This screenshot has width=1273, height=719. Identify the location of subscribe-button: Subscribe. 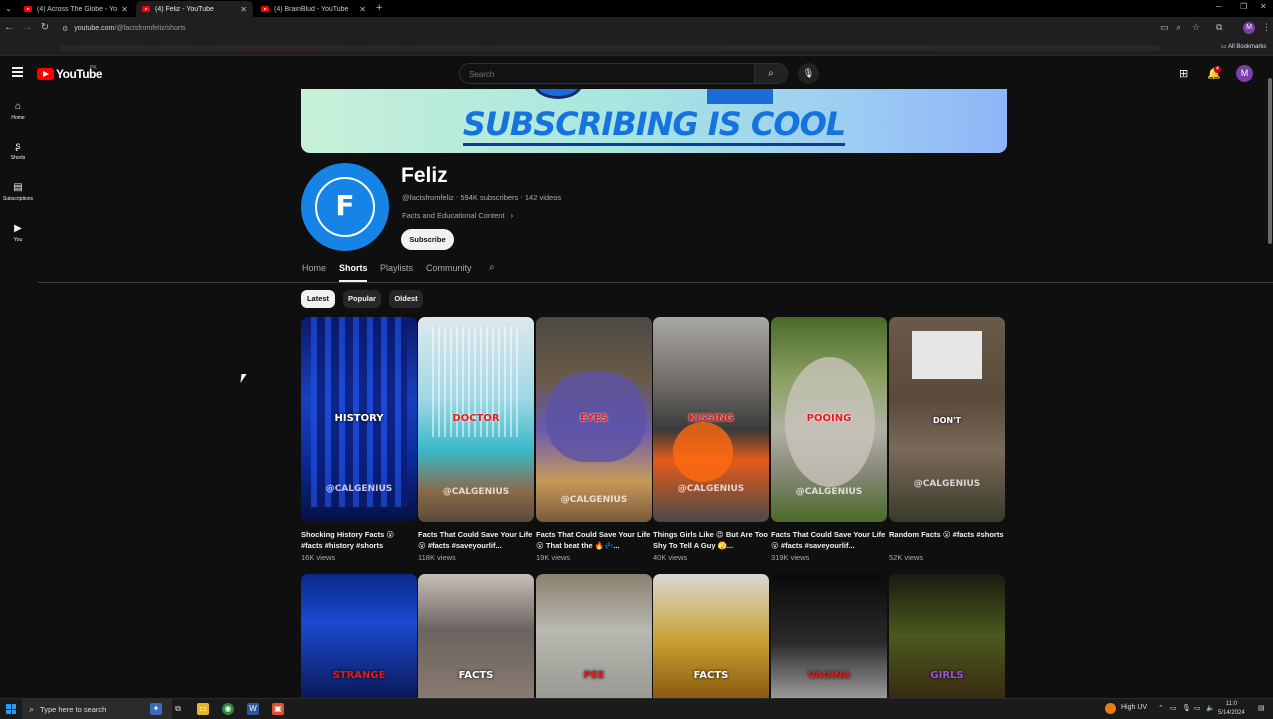
(427, 239).